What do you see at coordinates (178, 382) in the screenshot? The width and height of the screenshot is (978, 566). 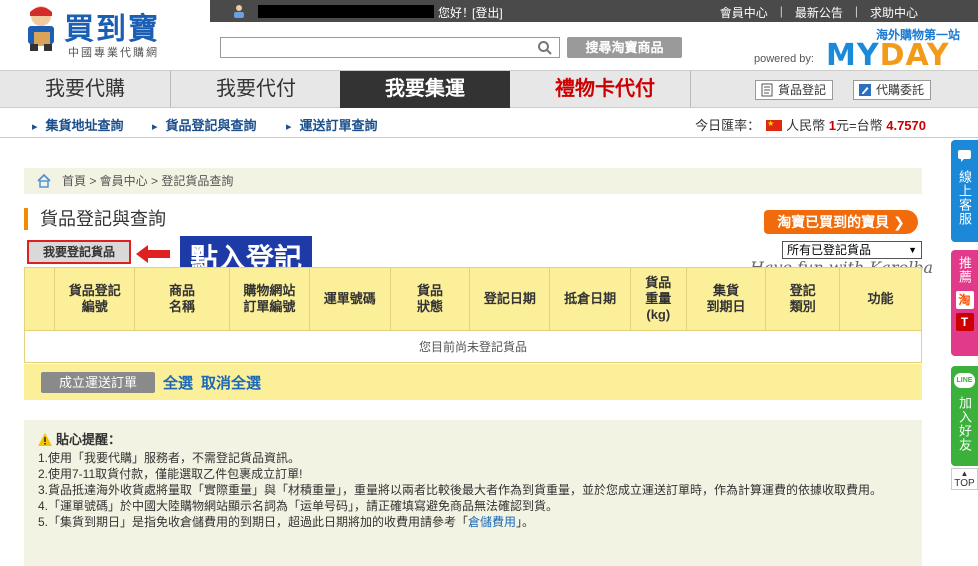 I see `select-all-link: 全選` at bounding box center [178, 382].